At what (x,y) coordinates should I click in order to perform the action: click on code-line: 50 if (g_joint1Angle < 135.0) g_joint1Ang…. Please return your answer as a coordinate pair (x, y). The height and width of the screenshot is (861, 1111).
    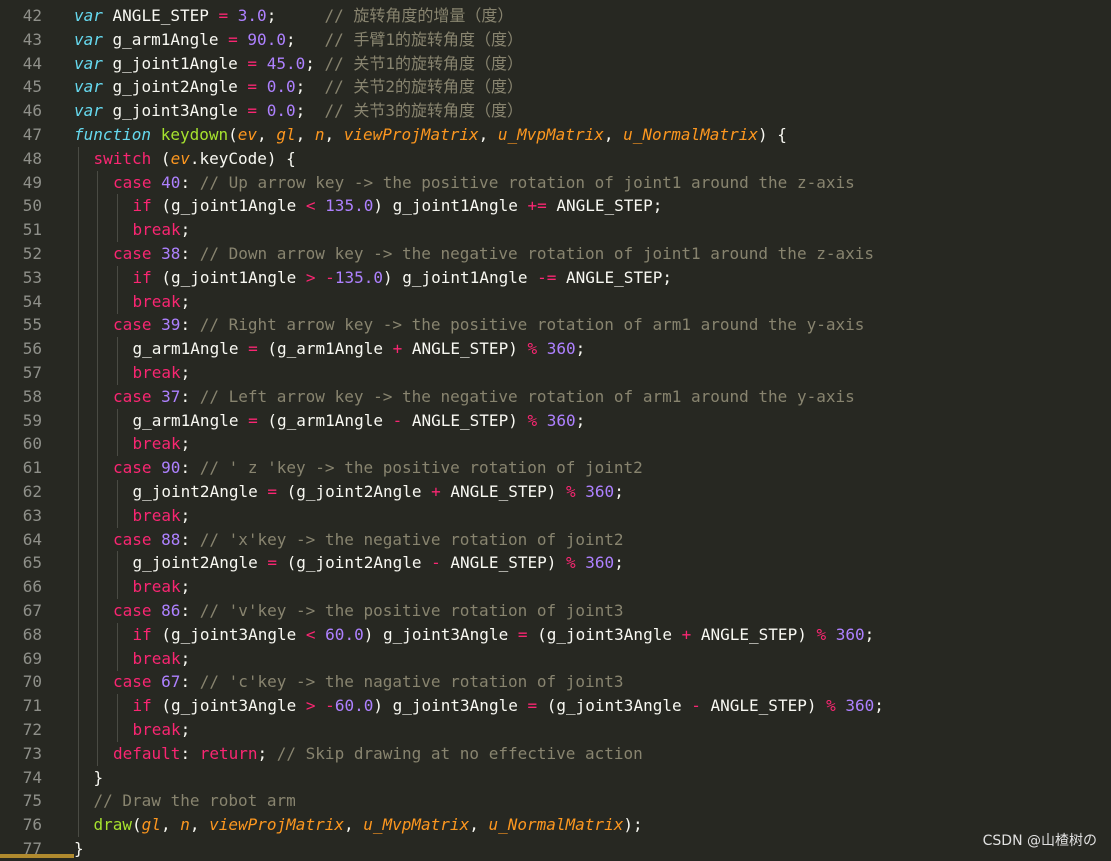
    Looking at the image, I should click on (555, 206).